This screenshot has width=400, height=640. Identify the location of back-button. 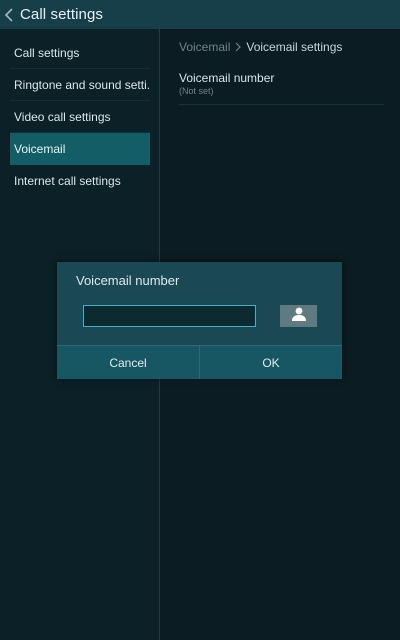
(10, 14).